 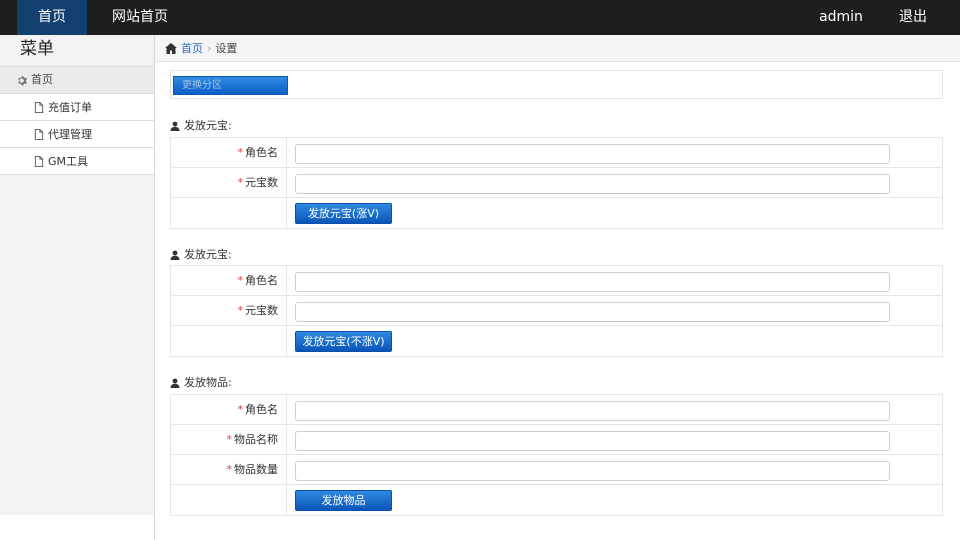 What do you see at coordinates (77, 50) in the screenshot?
I see `sidebar-title: 菜单` at bounding box center [77, 50].